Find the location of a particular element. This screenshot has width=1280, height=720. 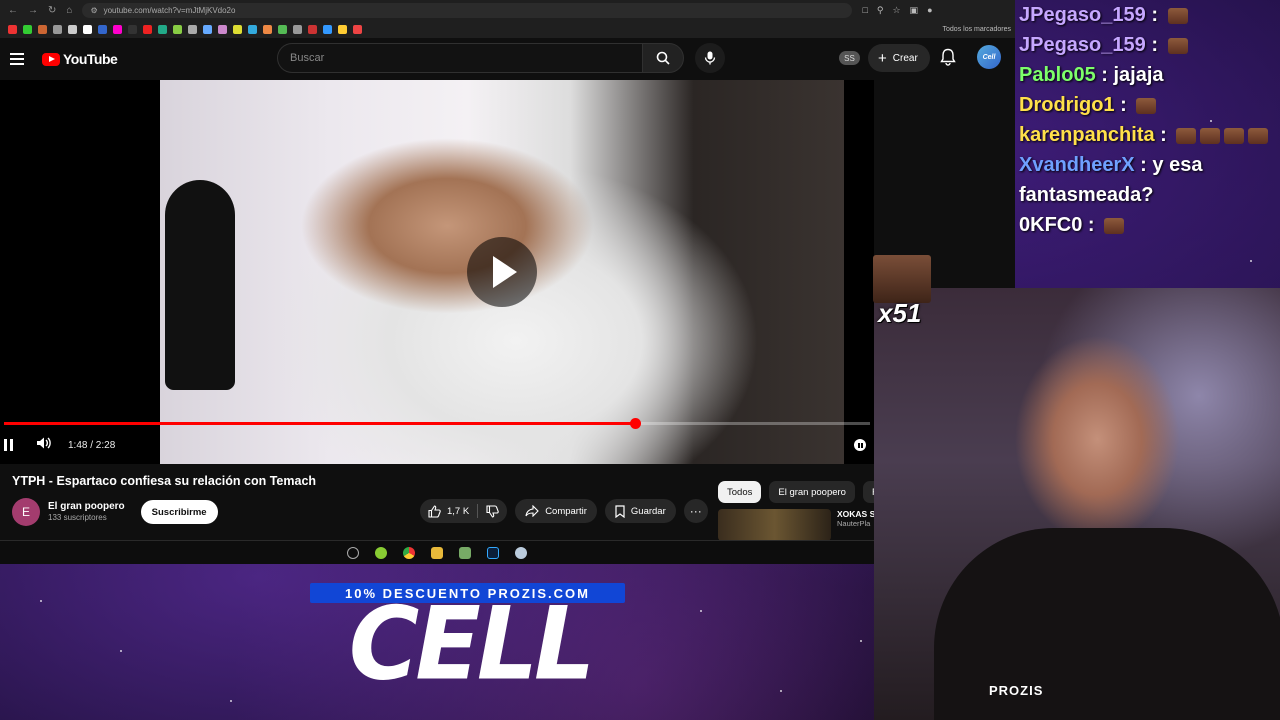

play-icon is located at coordinates (505, 272).